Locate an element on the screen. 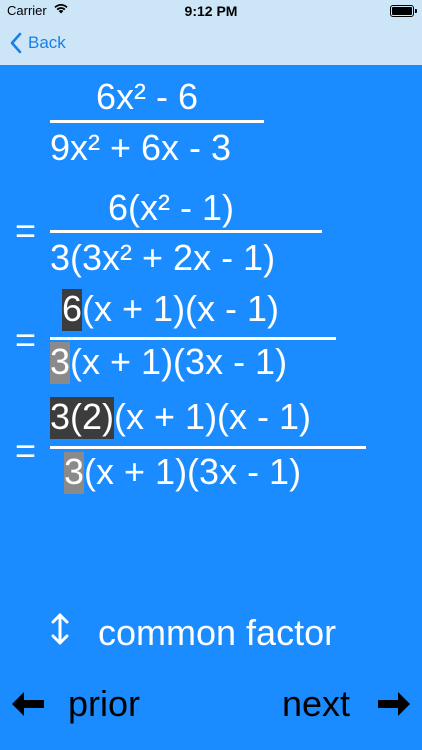 The image size is (422, 750). next-label: next is located at coordinates (315, 703).